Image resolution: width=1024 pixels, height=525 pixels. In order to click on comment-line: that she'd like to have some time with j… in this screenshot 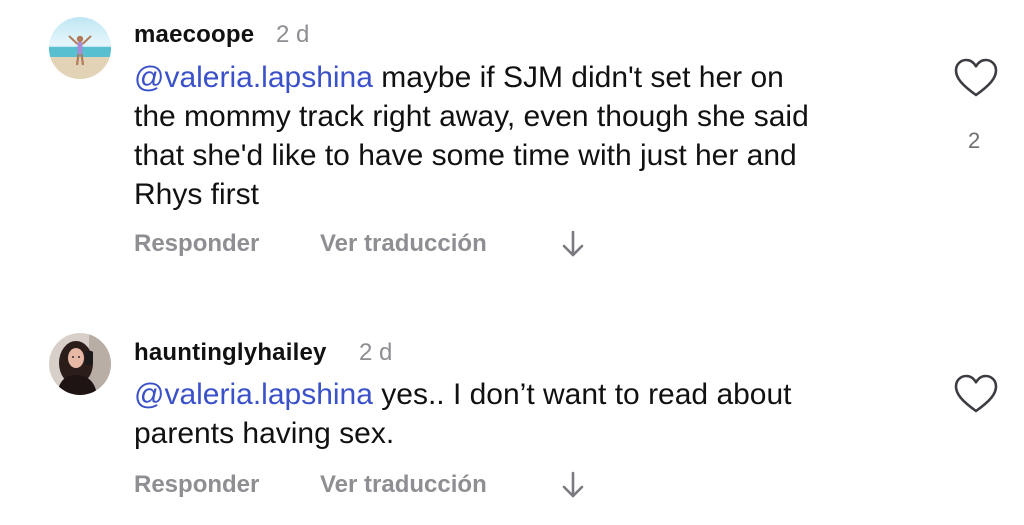, I will do `click(465, 155)`.